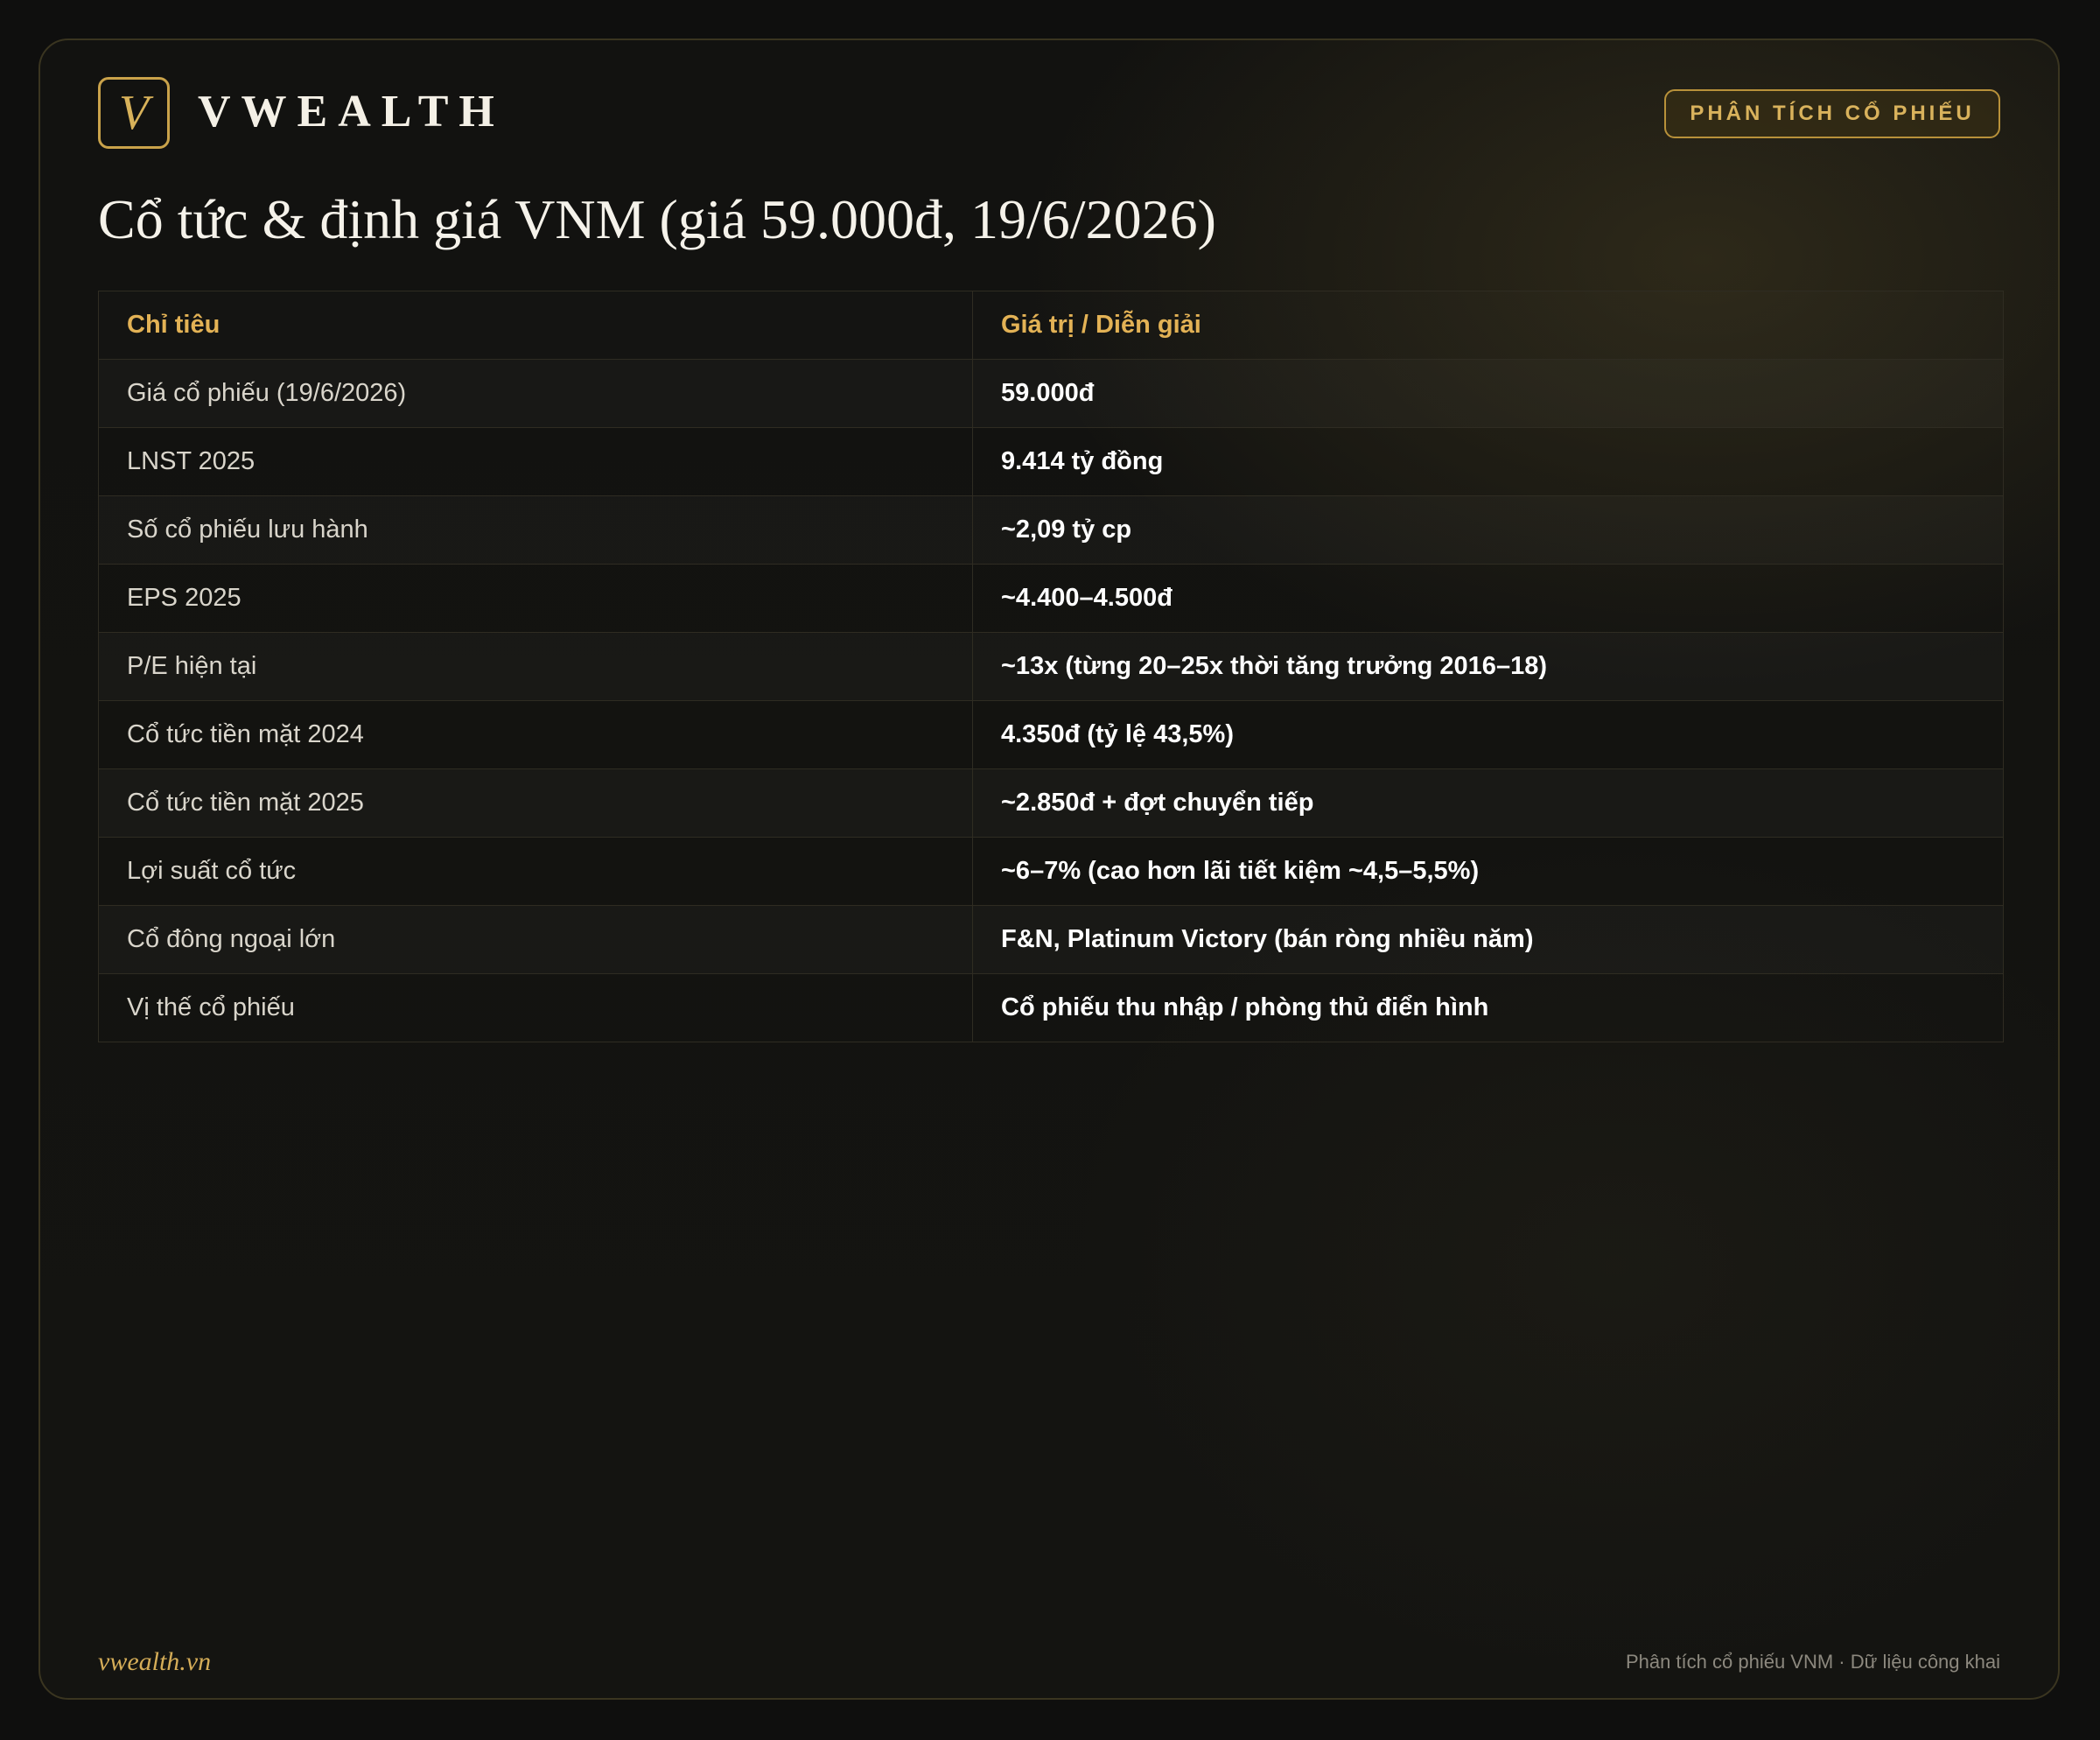  I want to click on row-label: Cổ tức tiền mặt 2025, so click(535, 803).